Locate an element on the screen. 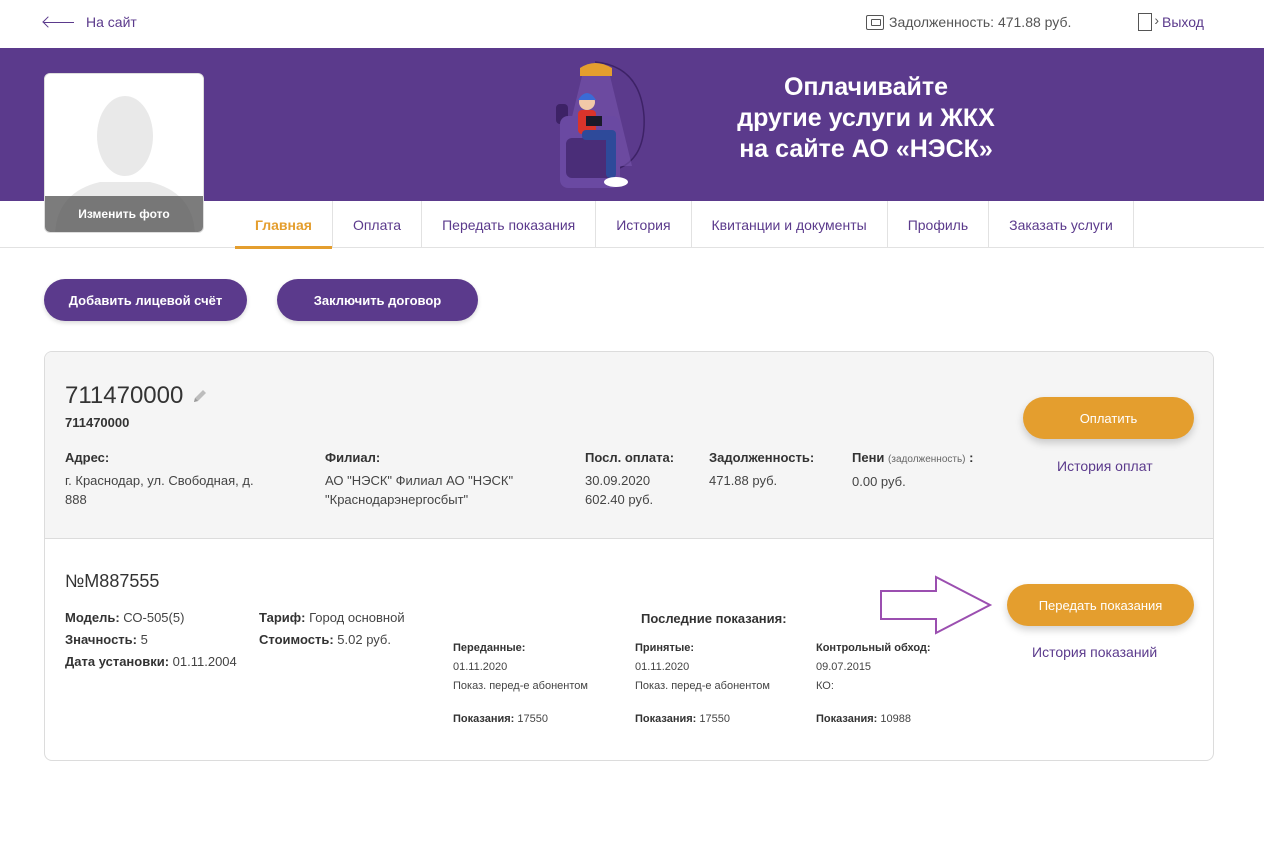 This screenshot has height=850, width=1264. control-note: КО: is located at coordinates (825, 686).